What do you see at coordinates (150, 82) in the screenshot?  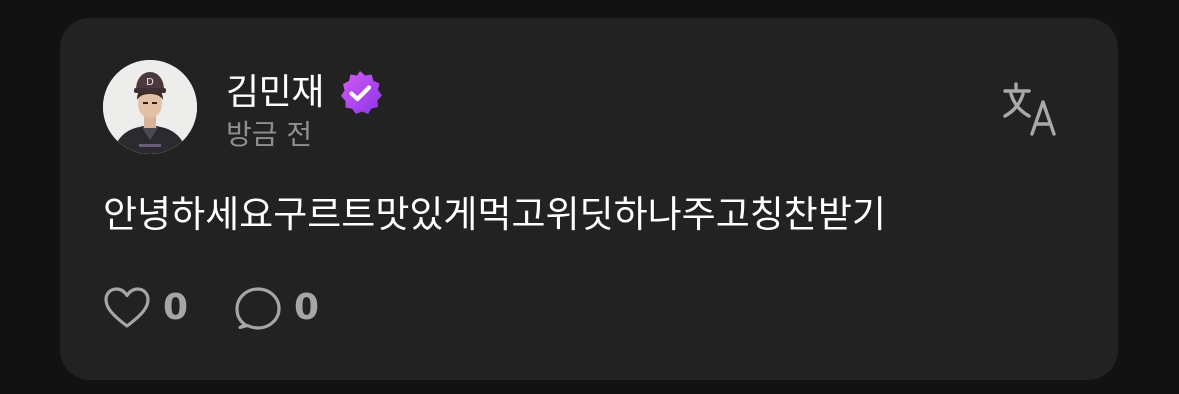 I see `svg-text: D` at bounding box center [150, 82].